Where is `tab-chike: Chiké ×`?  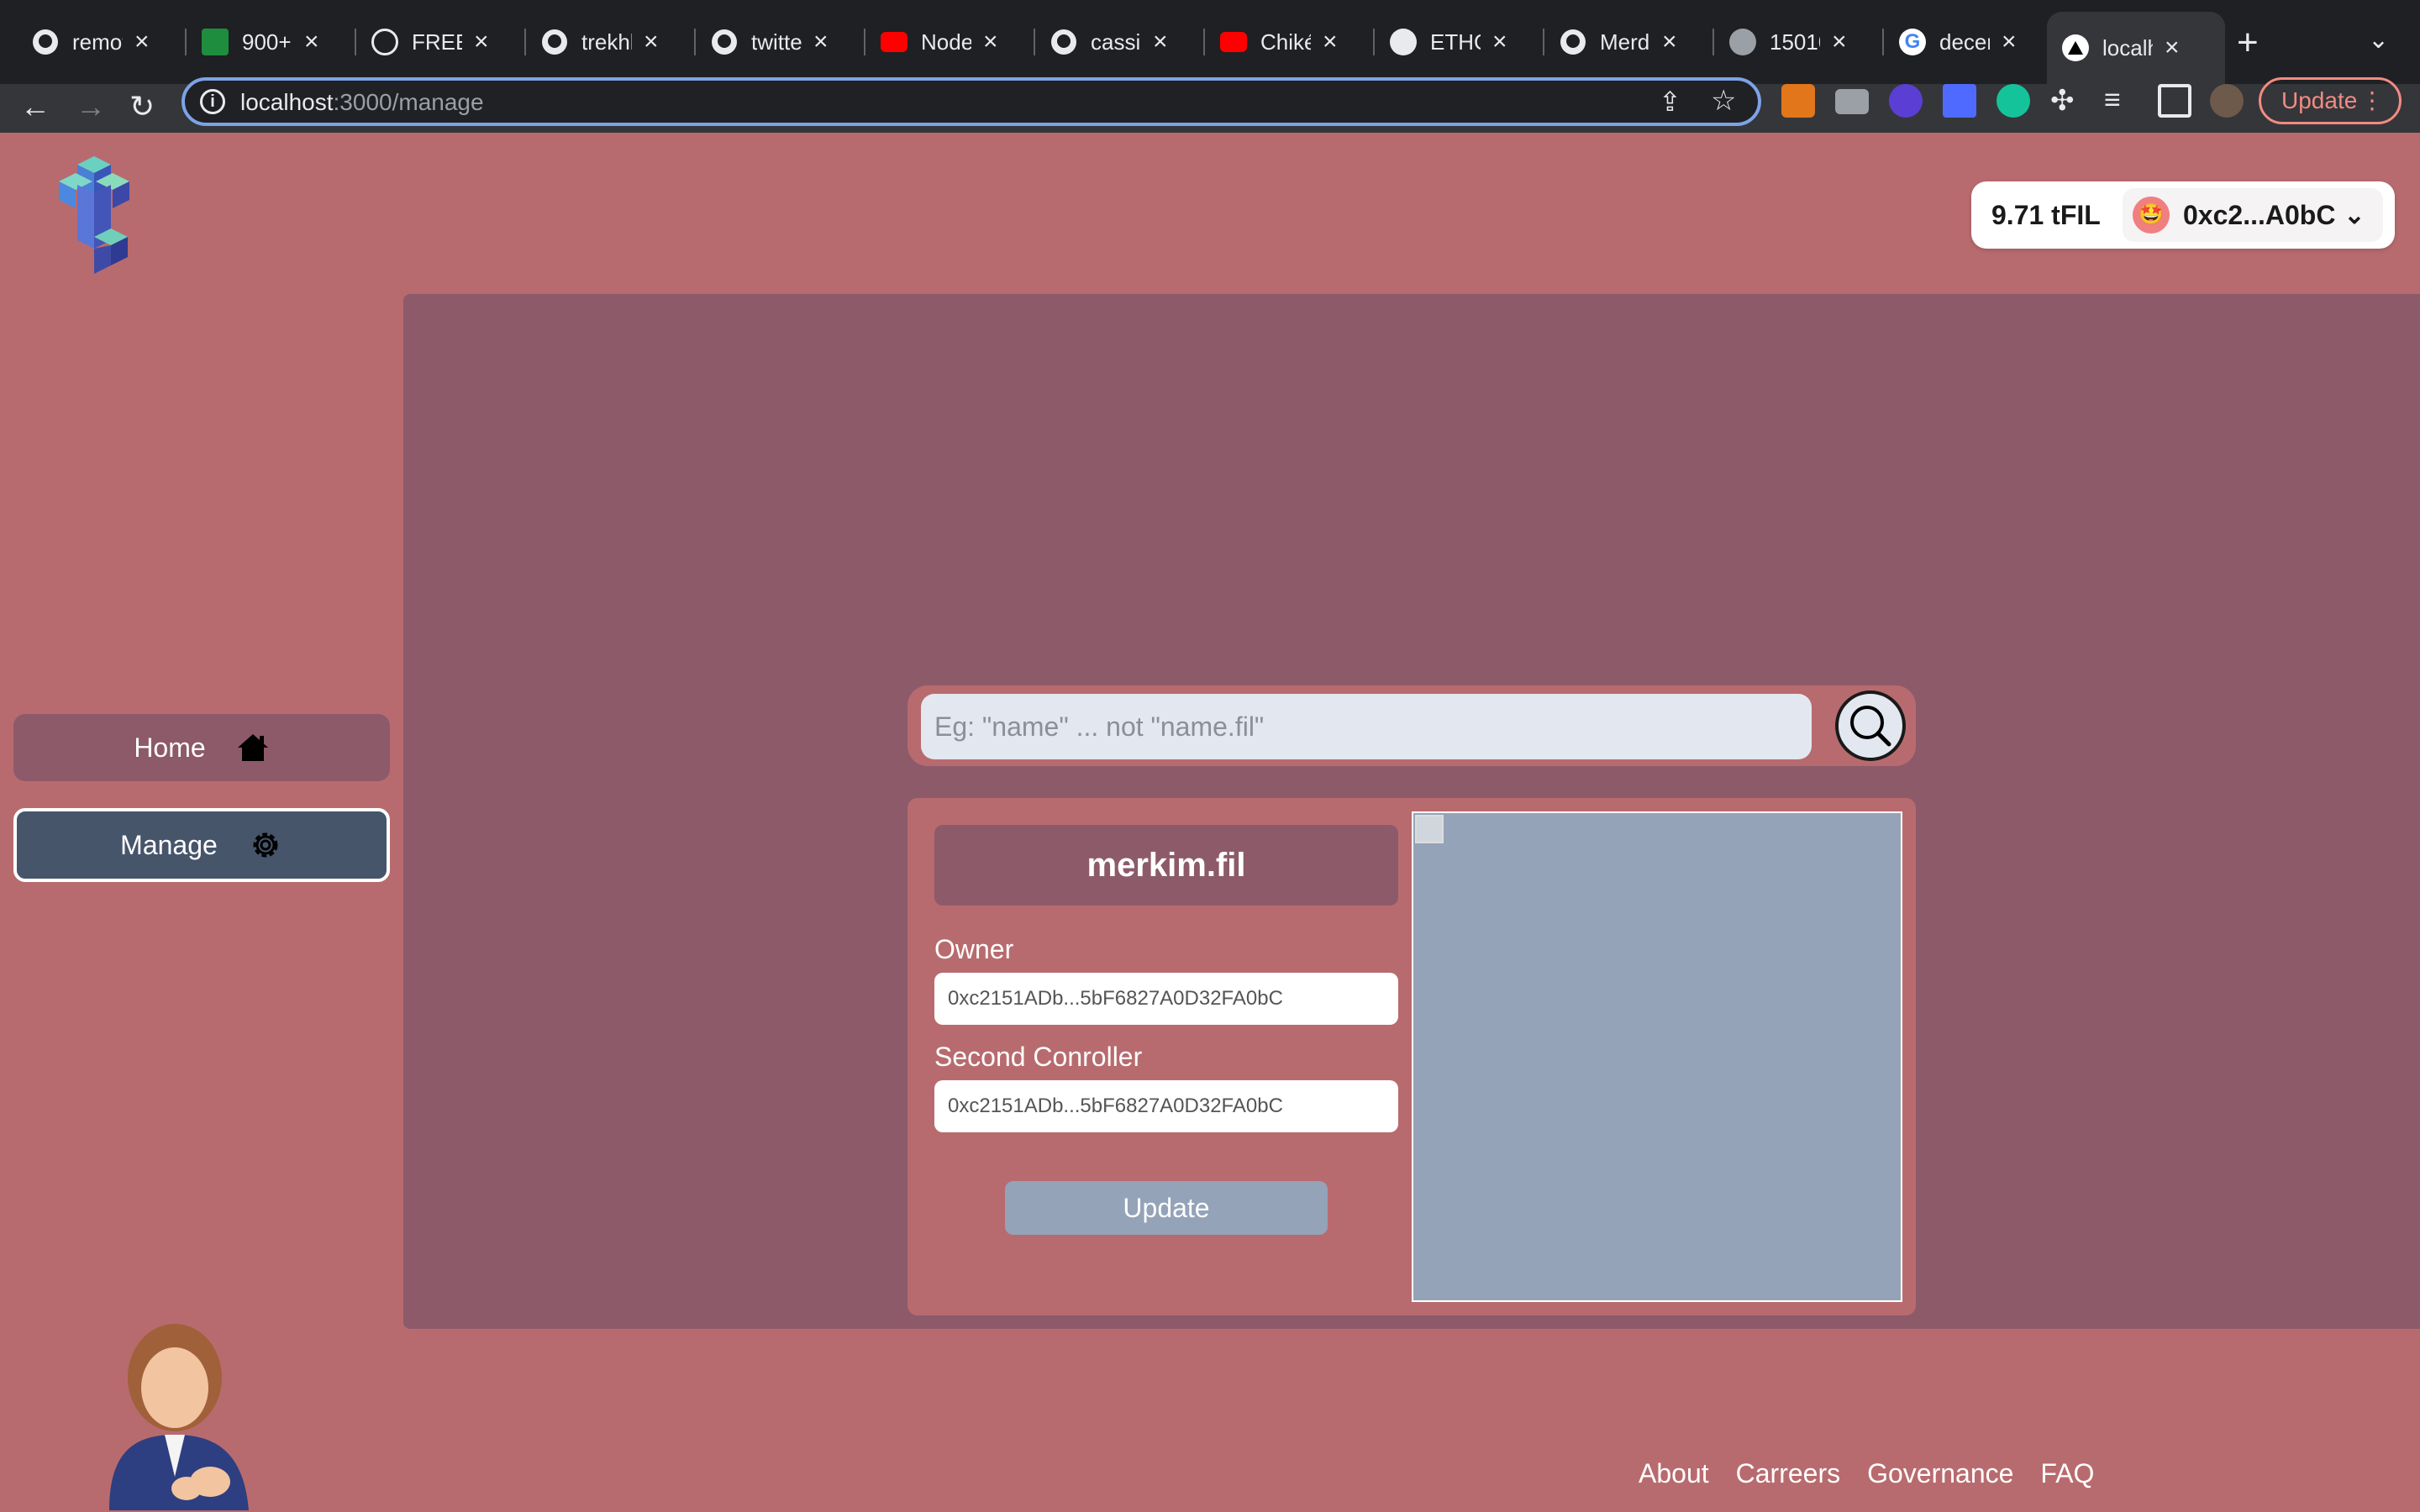
tab-chike: Chiké × is located at coordinates (1289, 42).